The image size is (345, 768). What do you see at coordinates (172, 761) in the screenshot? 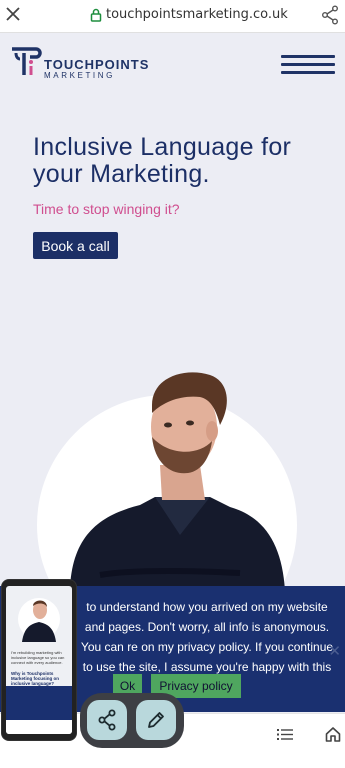
I see `system-nav-strip` at bounding box center [172, 761].